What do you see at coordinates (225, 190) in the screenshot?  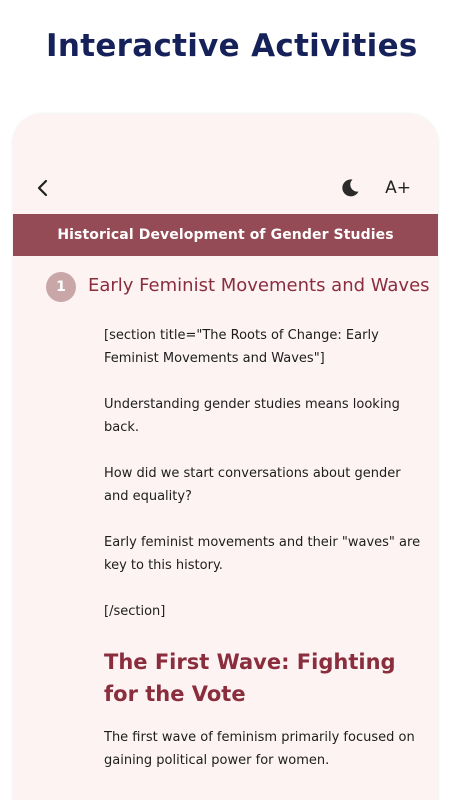 I see `top-toolbar: A+` at bounding box center [225, 190].